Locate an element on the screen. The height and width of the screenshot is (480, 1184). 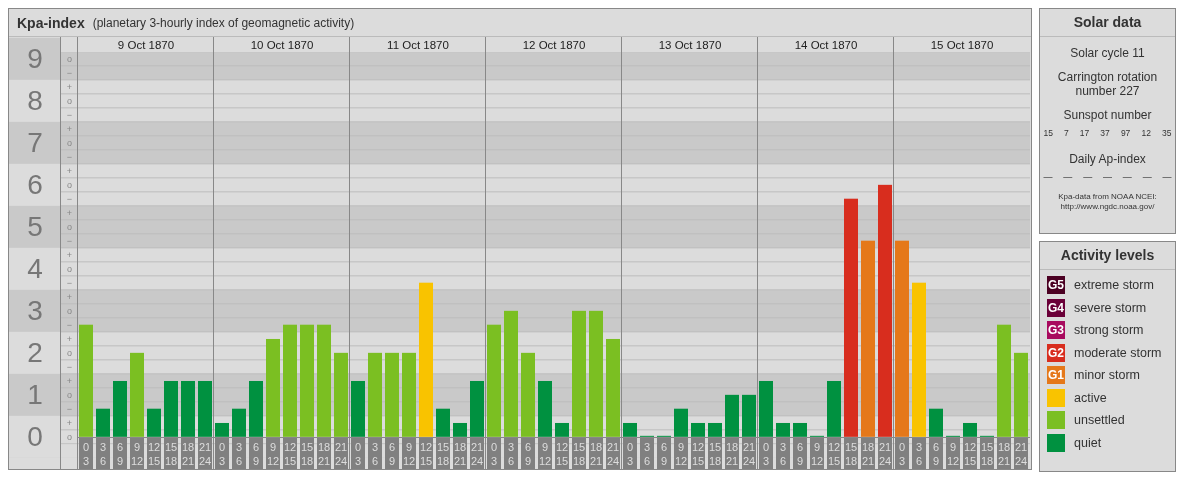
level-label: minor storm is located at coordinates (1107, 375).